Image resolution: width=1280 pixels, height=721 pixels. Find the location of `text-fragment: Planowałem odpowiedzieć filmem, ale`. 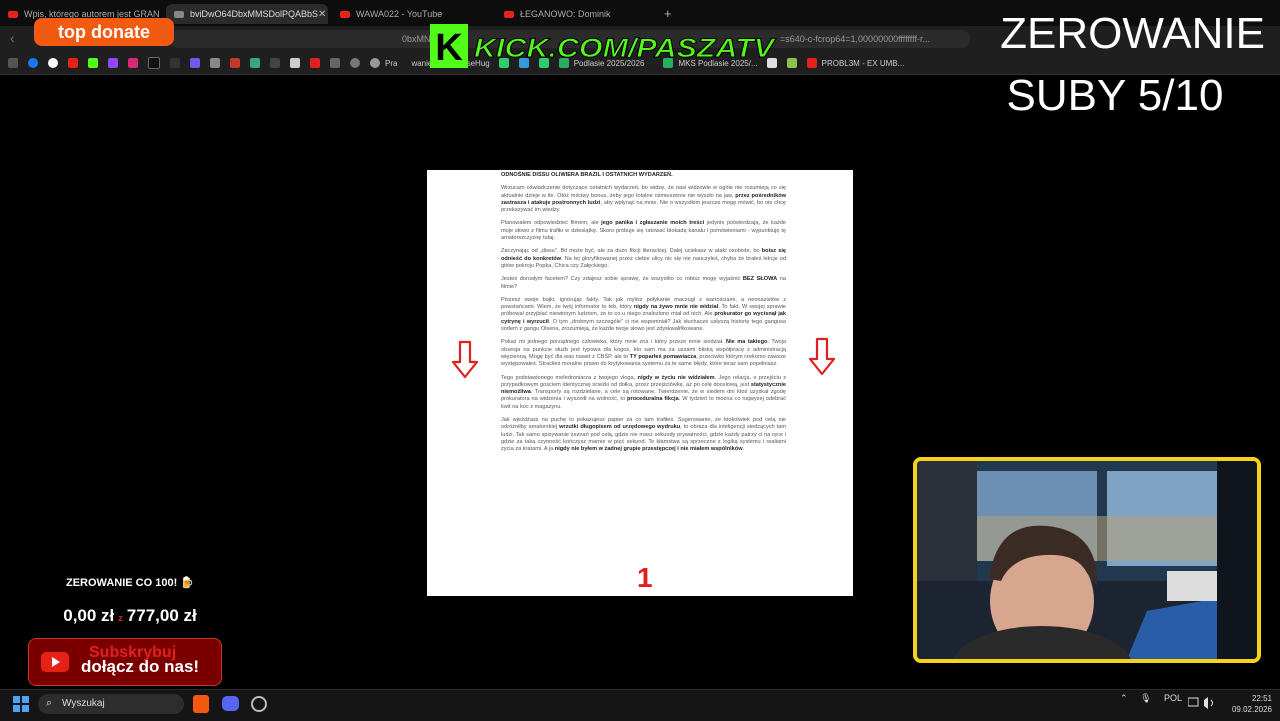

text-fragment: Planowałem odpowiedzieć filmem, ale is located at coordinates (551, 223).